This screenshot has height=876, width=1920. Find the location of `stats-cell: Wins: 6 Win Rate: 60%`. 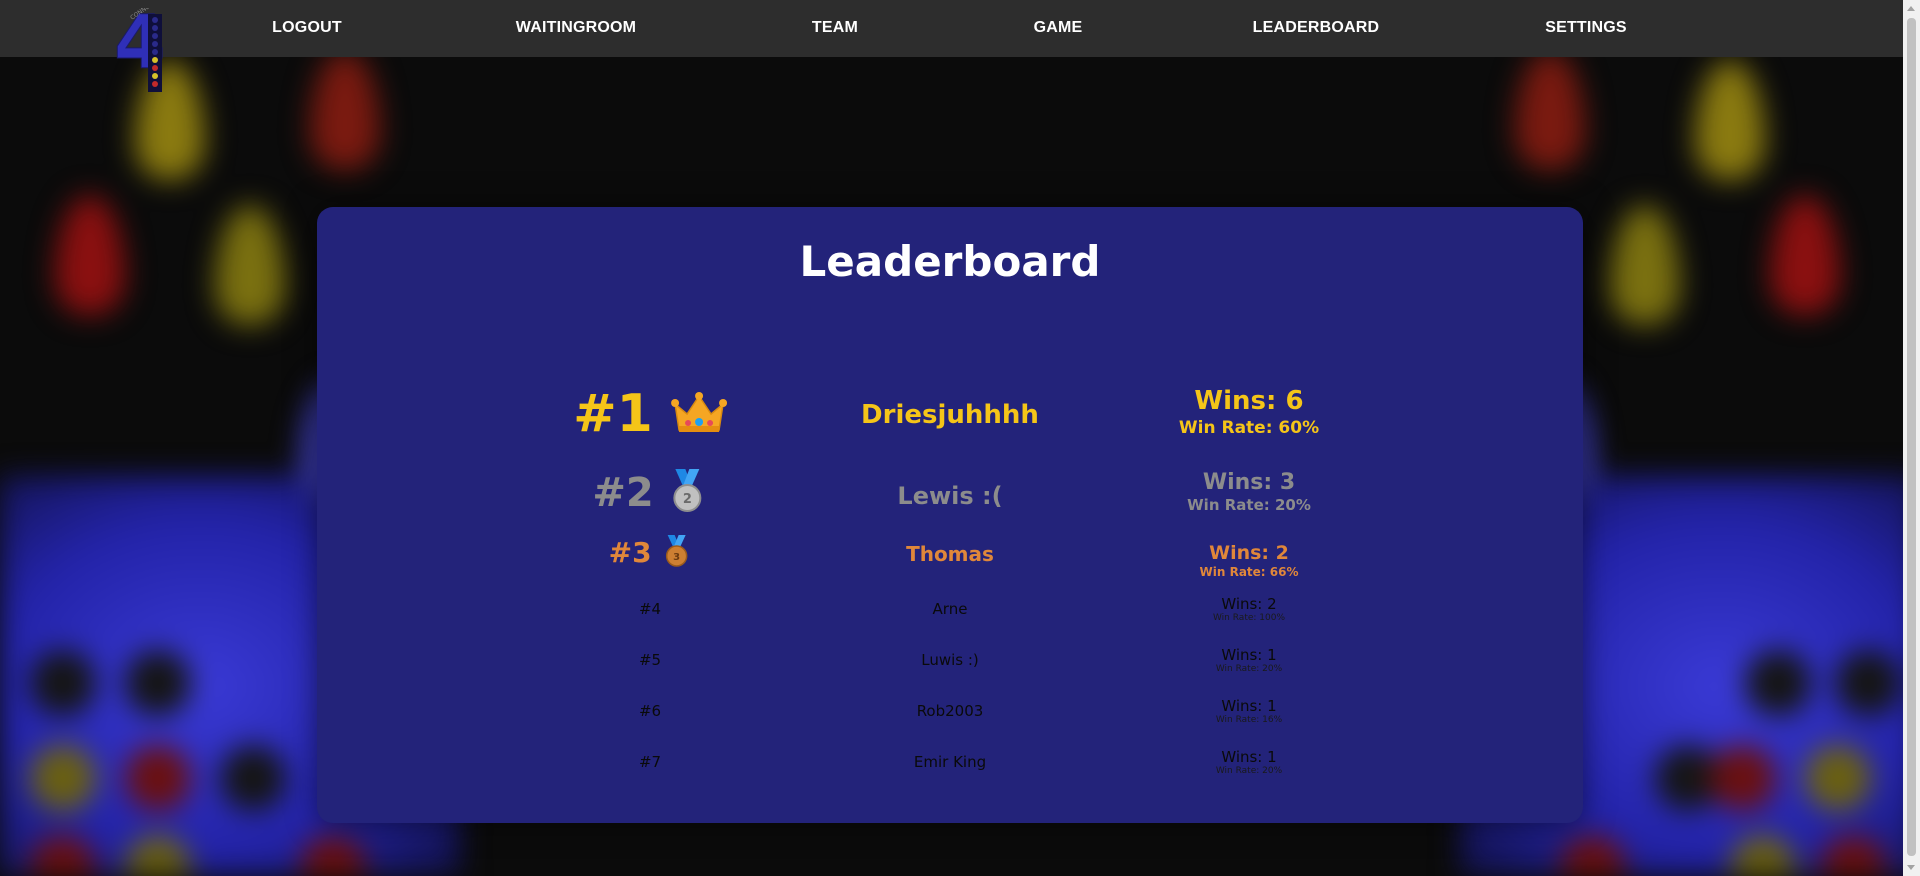

stats-cell: Wins: 6 Win Rate: 60% is located at coordinates (1249, 412).